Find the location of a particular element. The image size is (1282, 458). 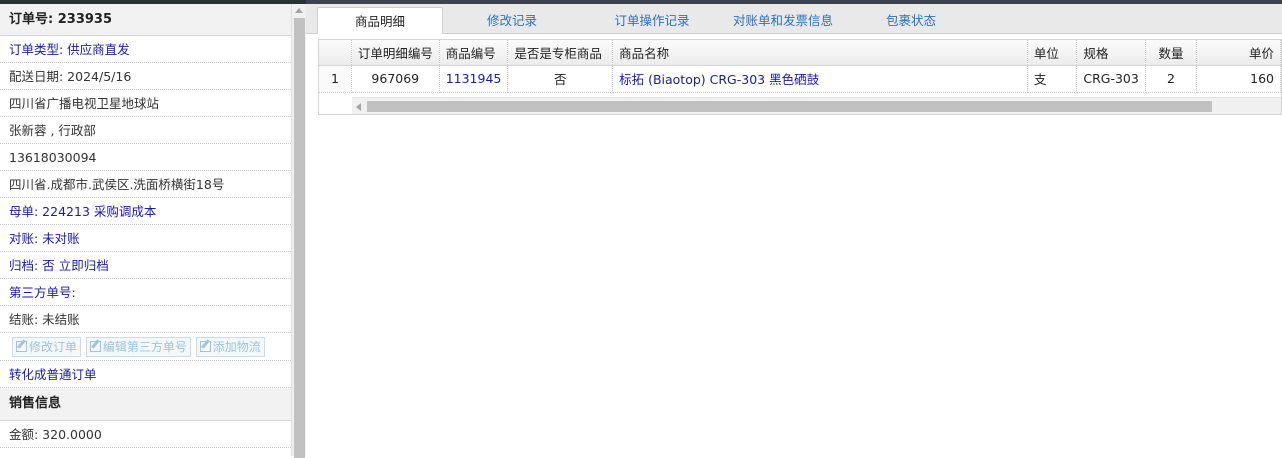

column-header-detail-id: 订单明细编号 is located at coordinates (395, 53).